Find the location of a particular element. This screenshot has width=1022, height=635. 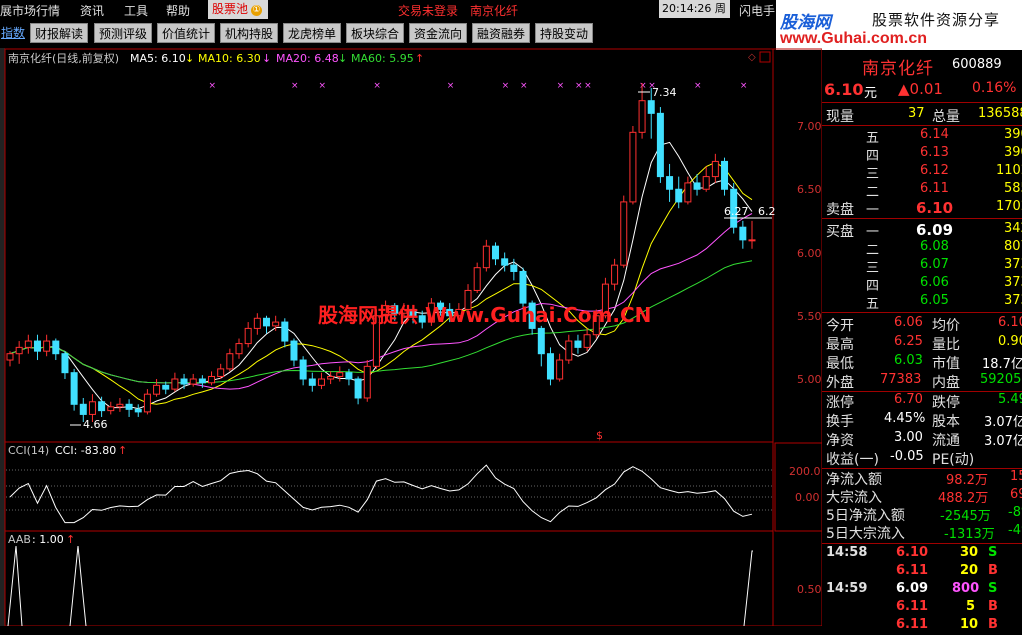

login-status: 交易未登录 is located at coordinates (428, 10).